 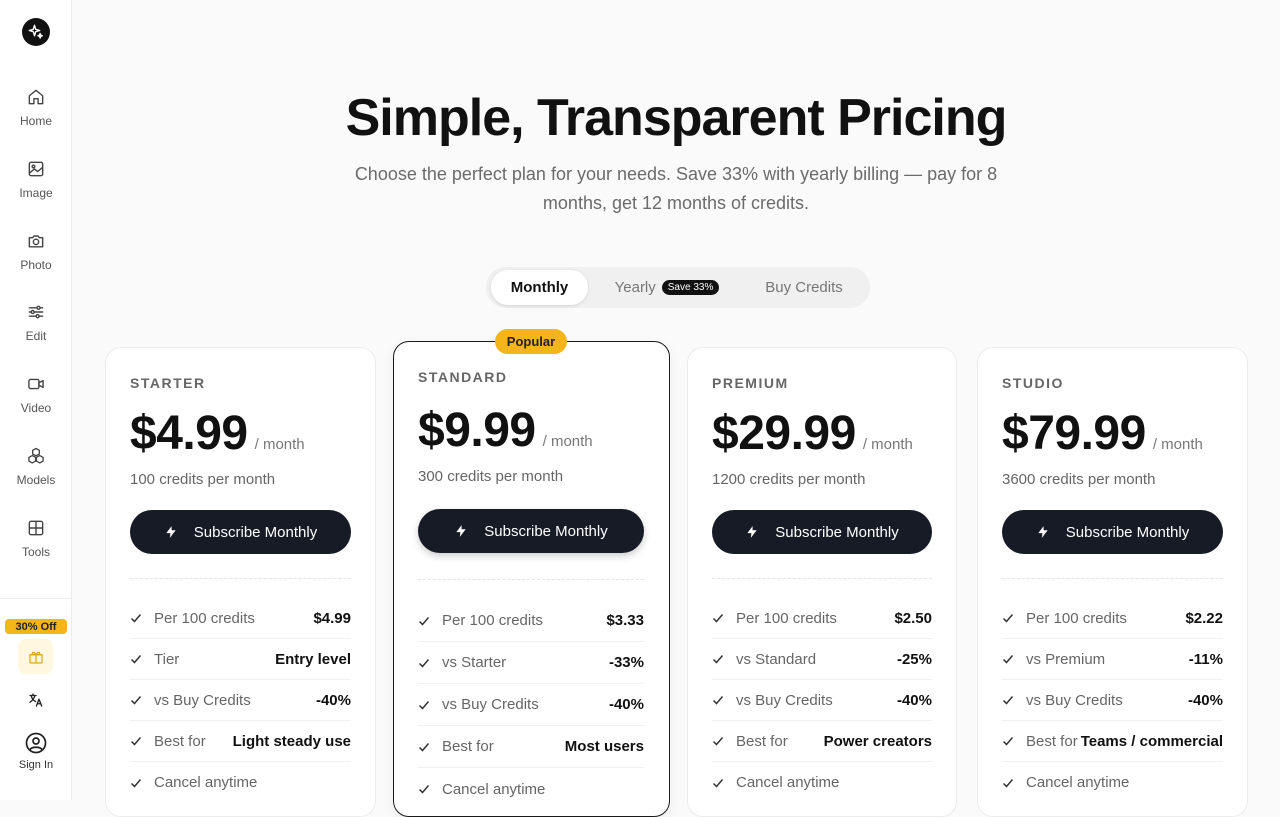 I want to click on image-icon, so click(x=36, y=169).